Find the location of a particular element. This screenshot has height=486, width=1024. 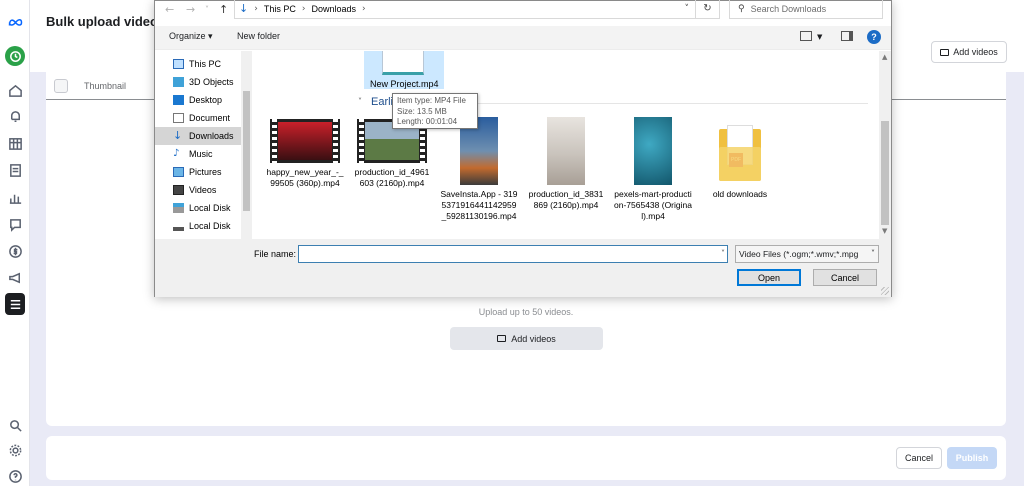

file-item: production_id_4961603 (2160p).mp4 is located at coordinates (392, 154).